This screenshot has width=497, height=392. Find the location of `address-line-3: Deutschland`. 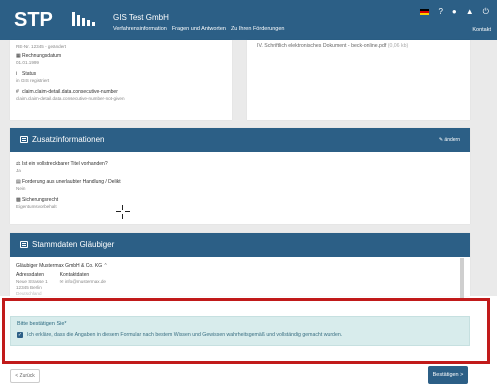

address-line-3: Deutschland is located at coordinates (29, 293).